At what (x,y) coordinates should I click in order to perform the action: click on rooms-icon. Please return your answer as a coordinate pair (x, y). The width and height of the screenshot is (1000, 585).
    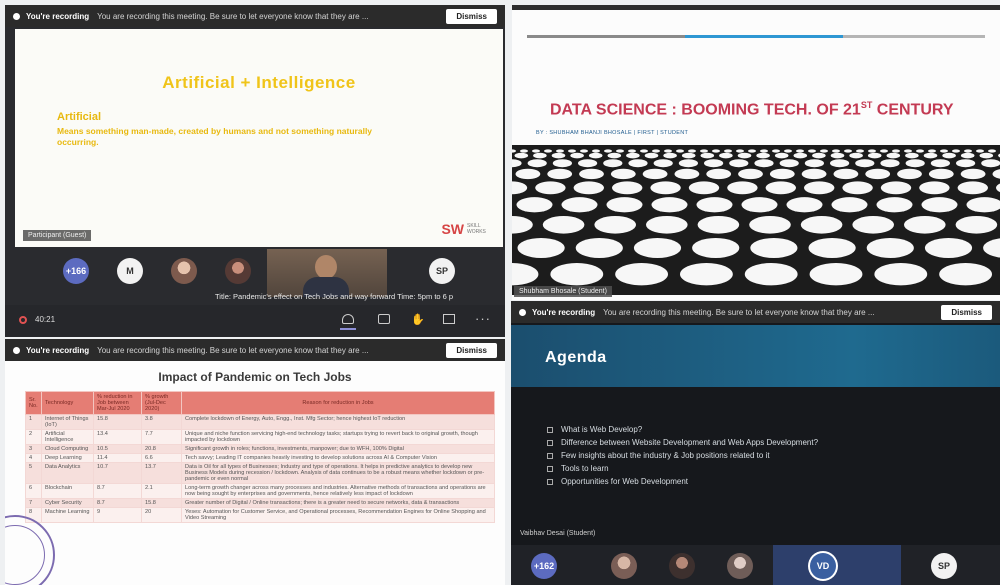
    Looking at the image, I should click on (449, 319).